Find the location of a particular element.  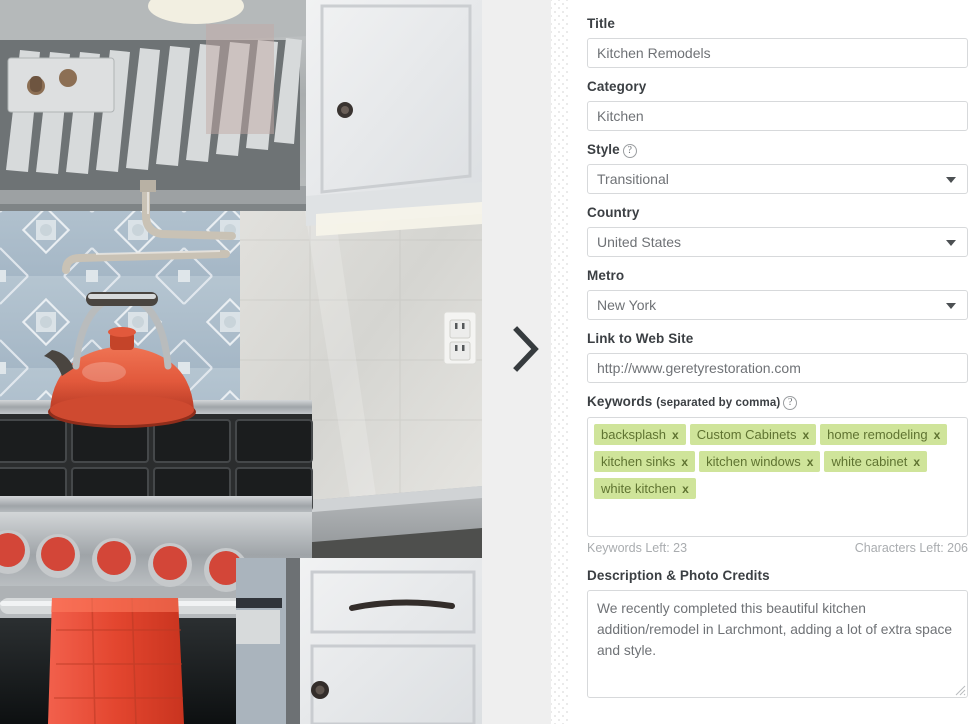

metro-label: Metro is located at coordinates (606, 275).